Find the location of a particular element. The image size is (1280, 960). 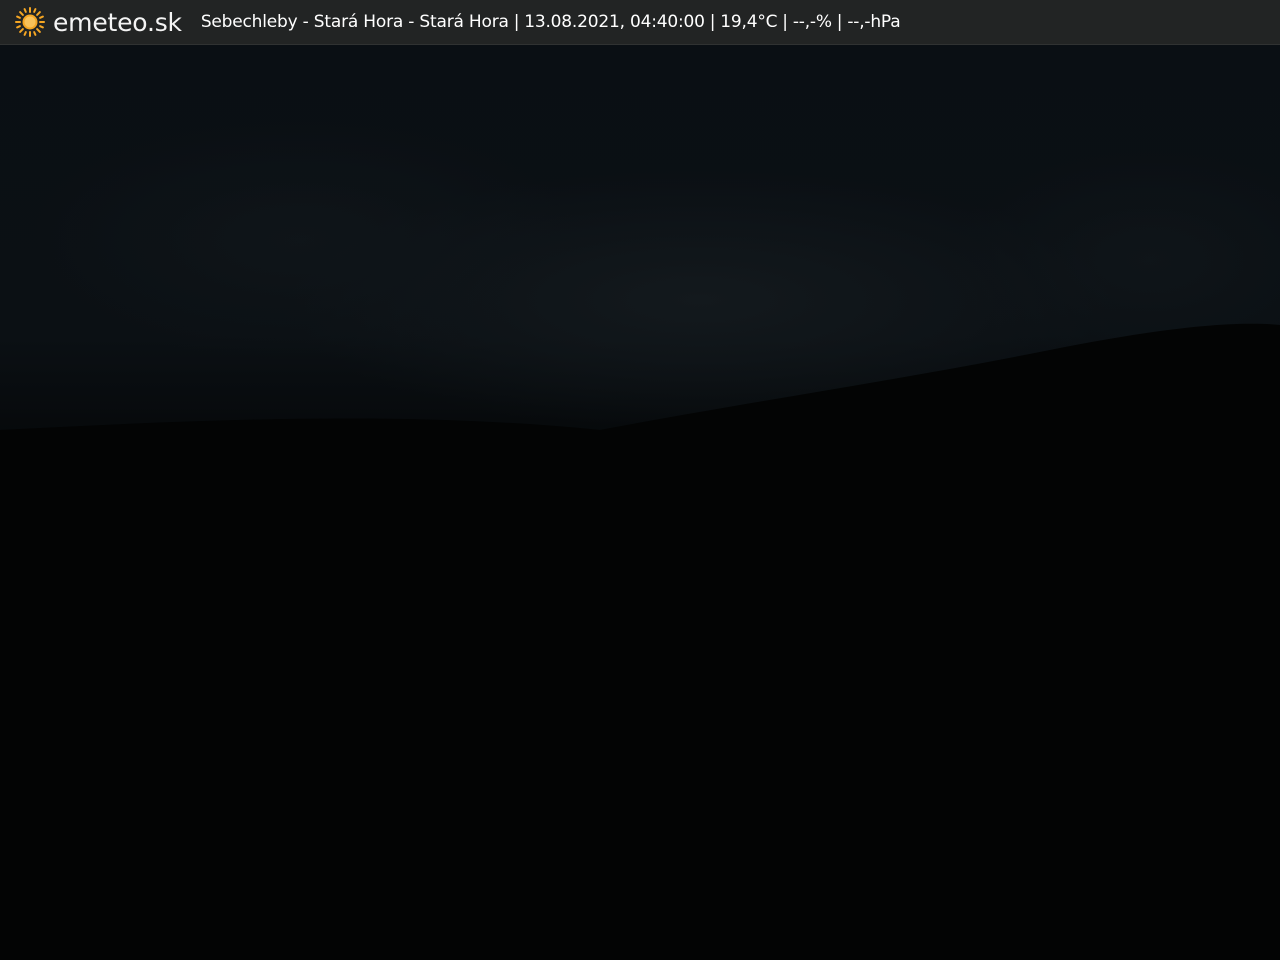

location-label: Sebechleby - Stará Hora - Stará Hora is located at coordinates (354, 21).